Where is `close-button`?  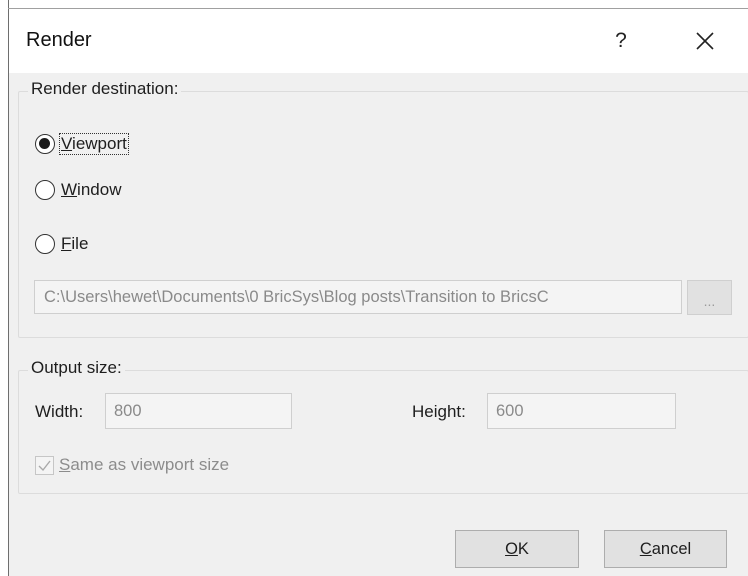
close-button is located at coordinates (705, 41).